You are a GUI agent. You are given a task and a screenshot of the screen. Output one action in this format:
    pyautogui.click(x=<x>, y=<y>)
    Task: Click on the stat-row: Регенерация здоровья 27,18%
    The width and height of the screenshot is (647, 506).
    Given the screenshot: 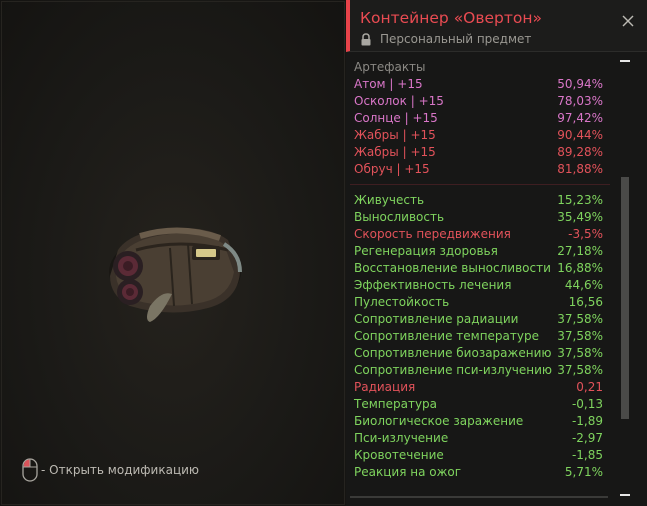 What is the action you would take?
    pyautogui.click(x=480, y=251)
    